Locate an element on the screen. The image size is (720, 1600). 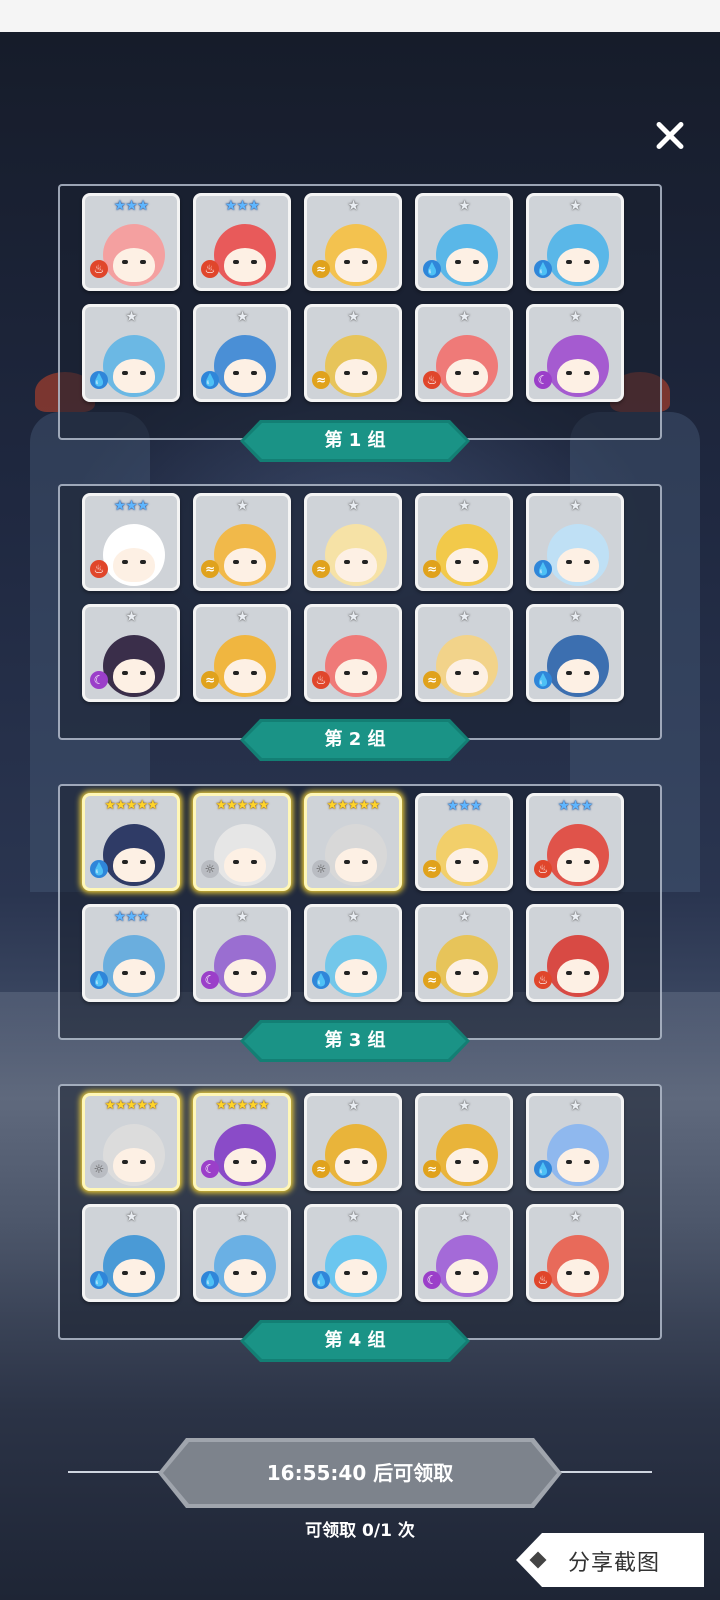
share-screenshot-button: 分享截图 is located at coordinates (610, 1560).